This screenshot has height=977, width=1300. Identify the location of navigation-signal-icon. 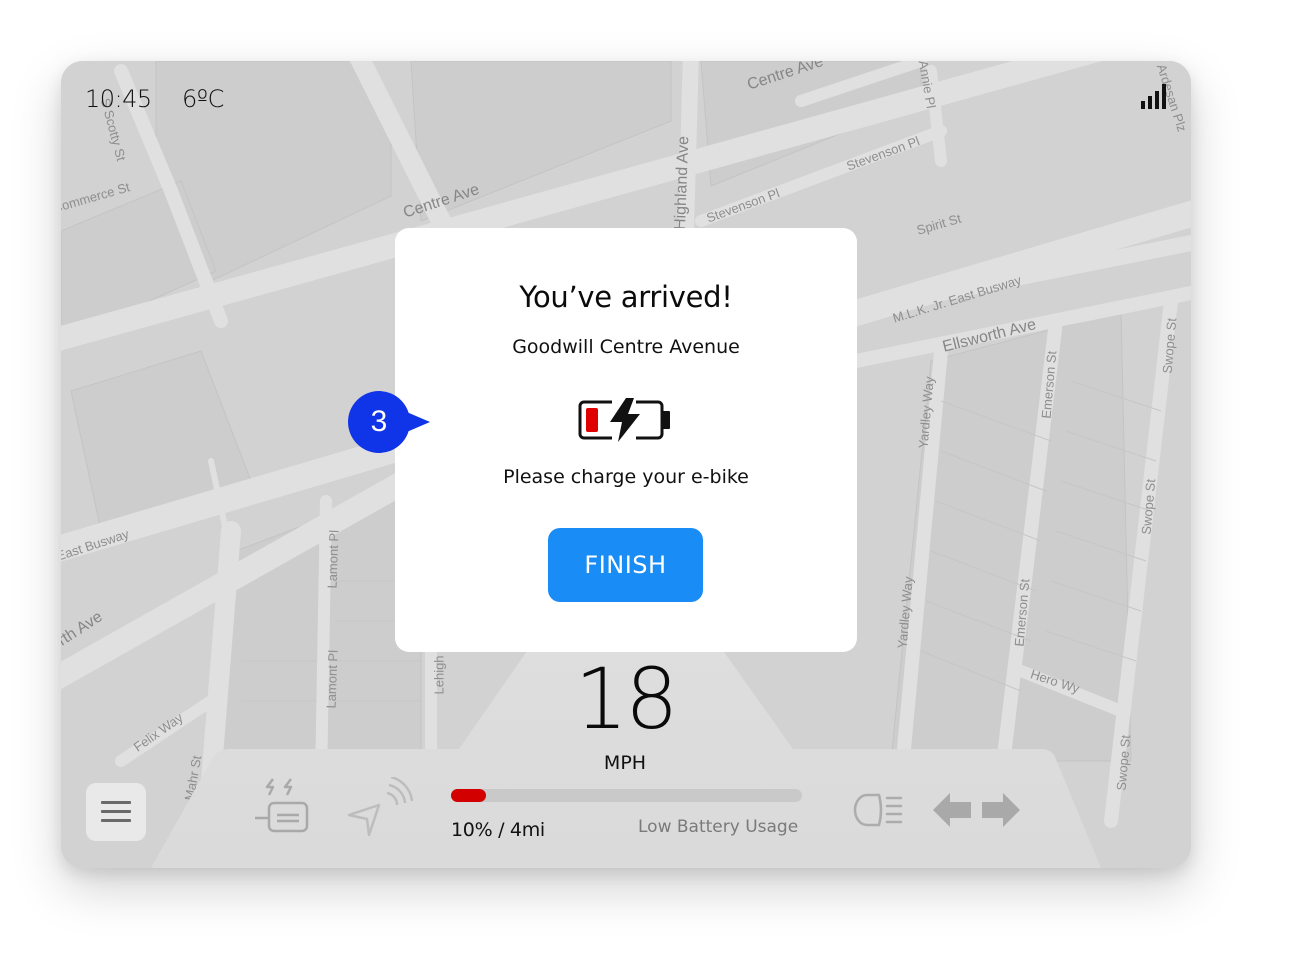
(380, 809).